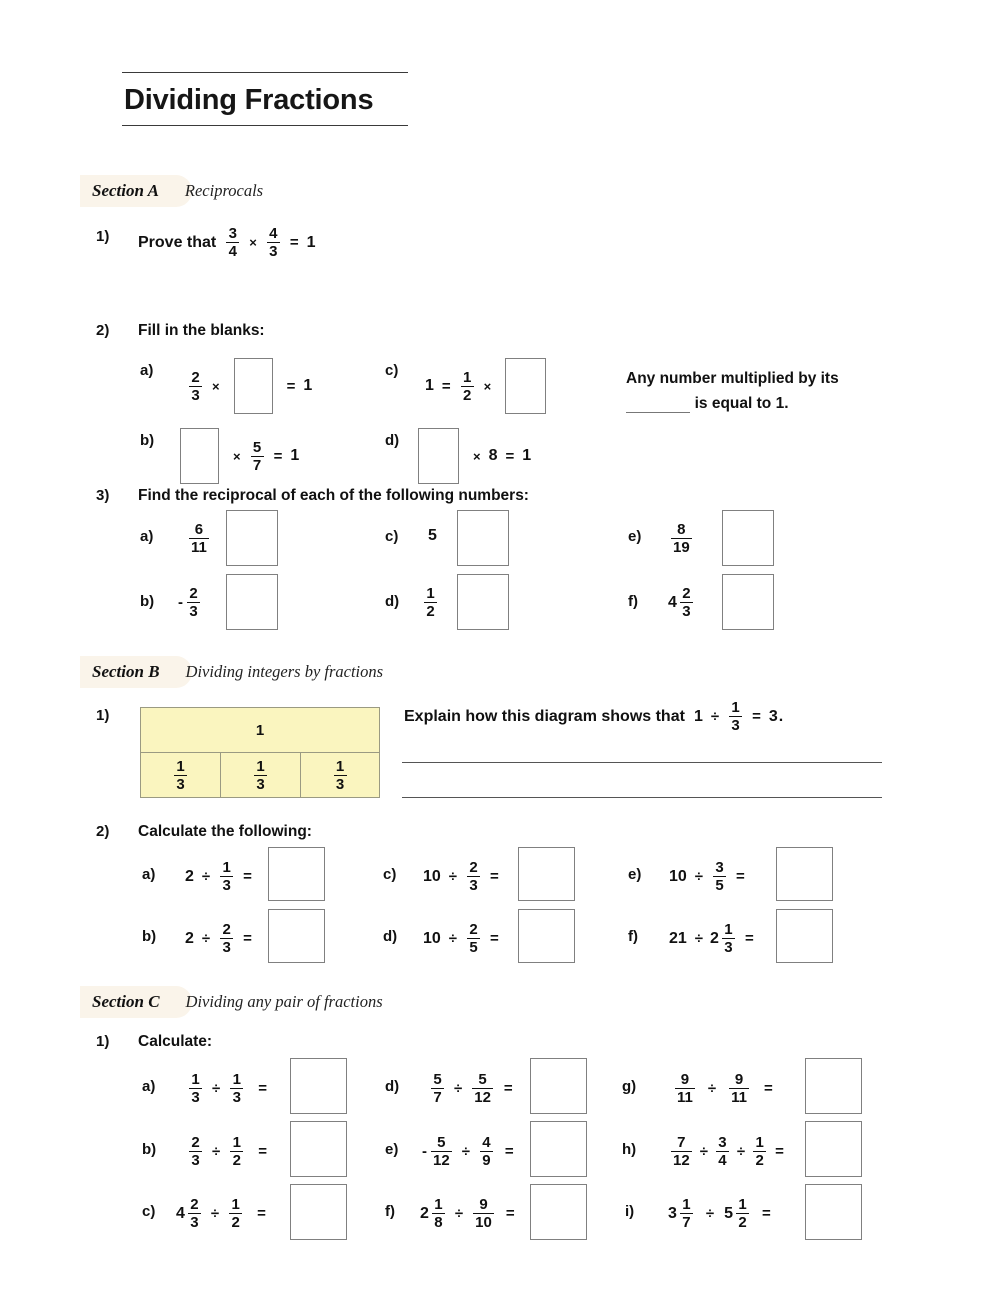 This screenshot has width=1000, height=1290. What do you see at coordinates (432, 876) in the screenshot?
I see `dividend-value: 10` at bounding box center [432, 876].